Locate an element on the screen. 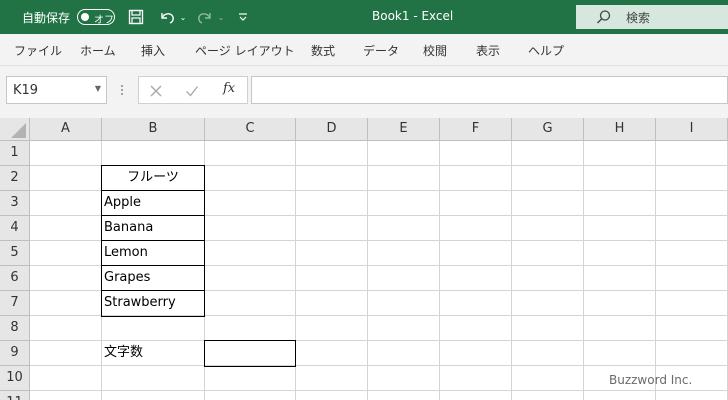 The height and width of the screenshot is (400, 728). cell-h8 is located at coordinates (620, 328).